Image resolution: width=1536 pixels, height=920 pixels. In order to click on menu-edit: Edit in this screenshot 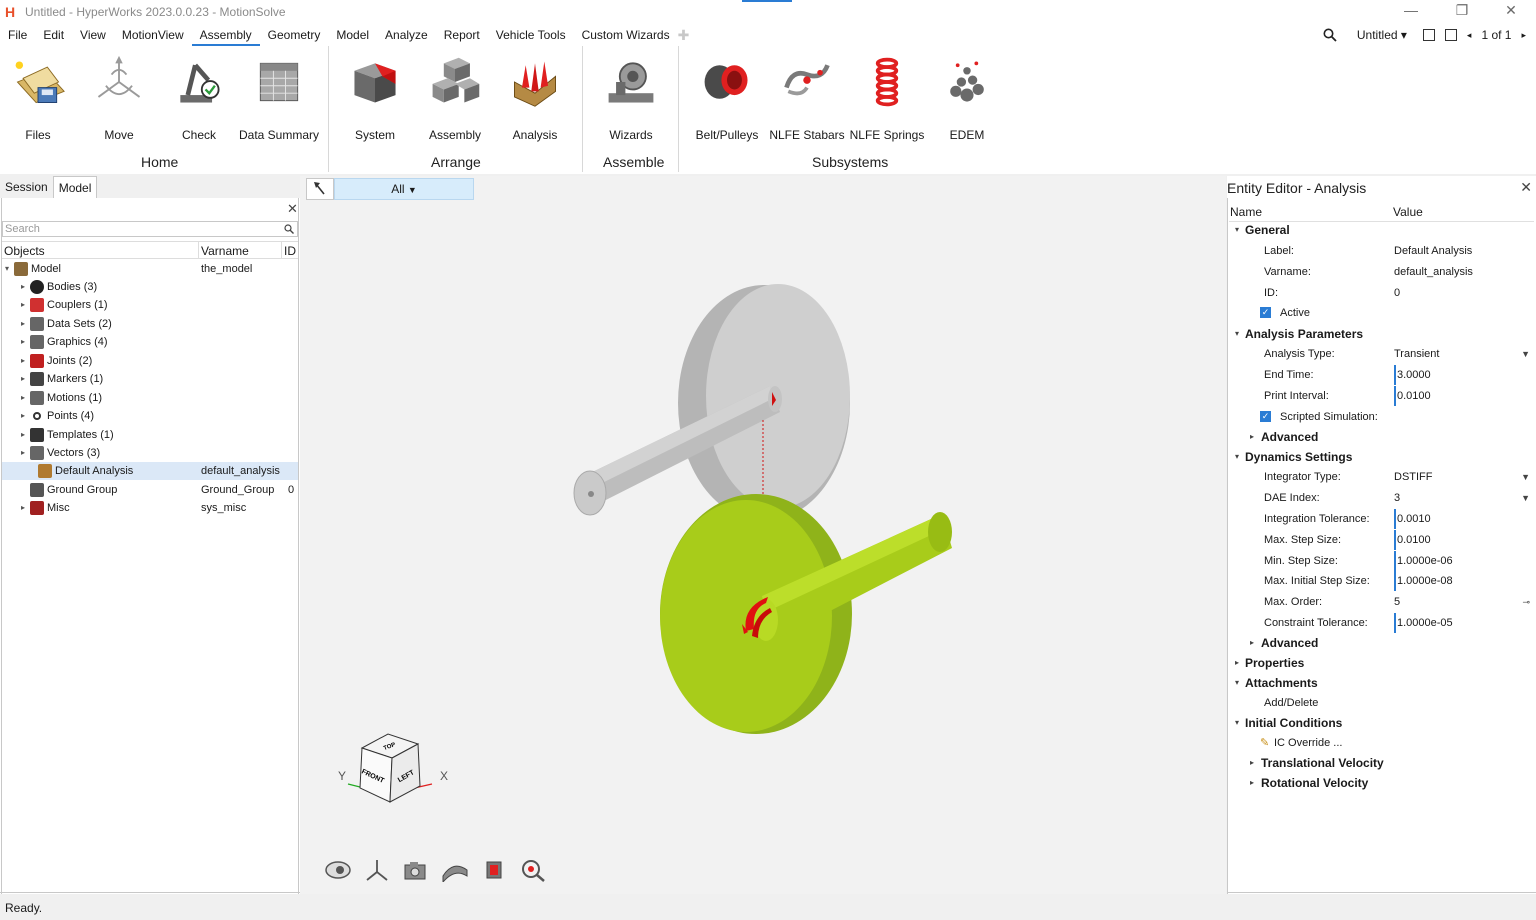, I will do `click(53, 35)`.